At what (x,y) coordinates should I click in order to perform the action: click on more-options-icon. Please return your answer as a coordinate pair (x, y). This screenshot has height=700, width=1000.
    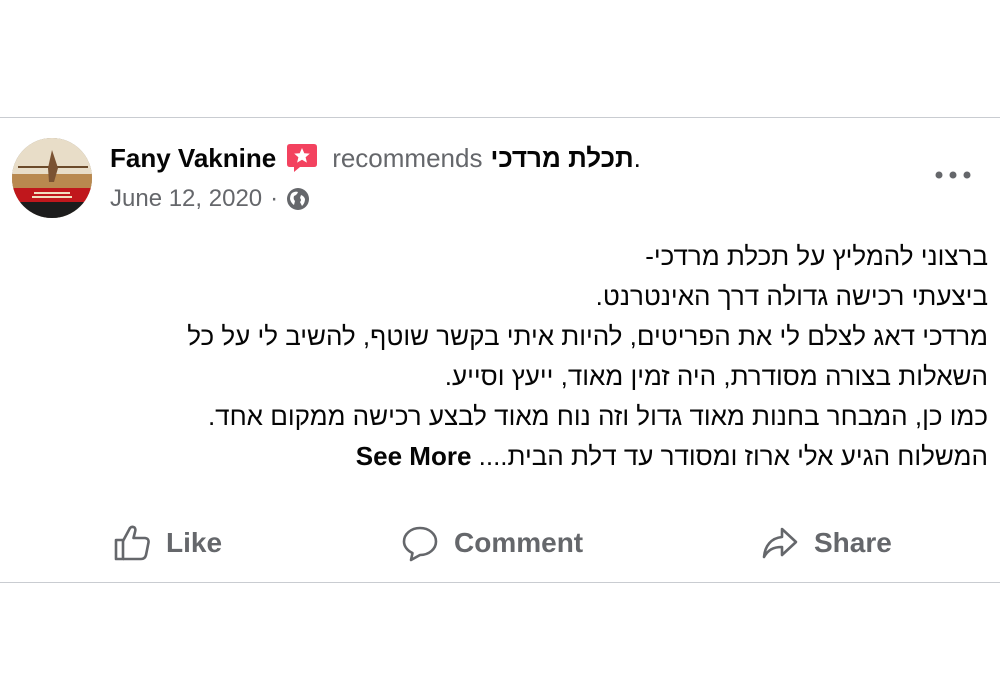
    Looking at the image, I should click on (953, 175).